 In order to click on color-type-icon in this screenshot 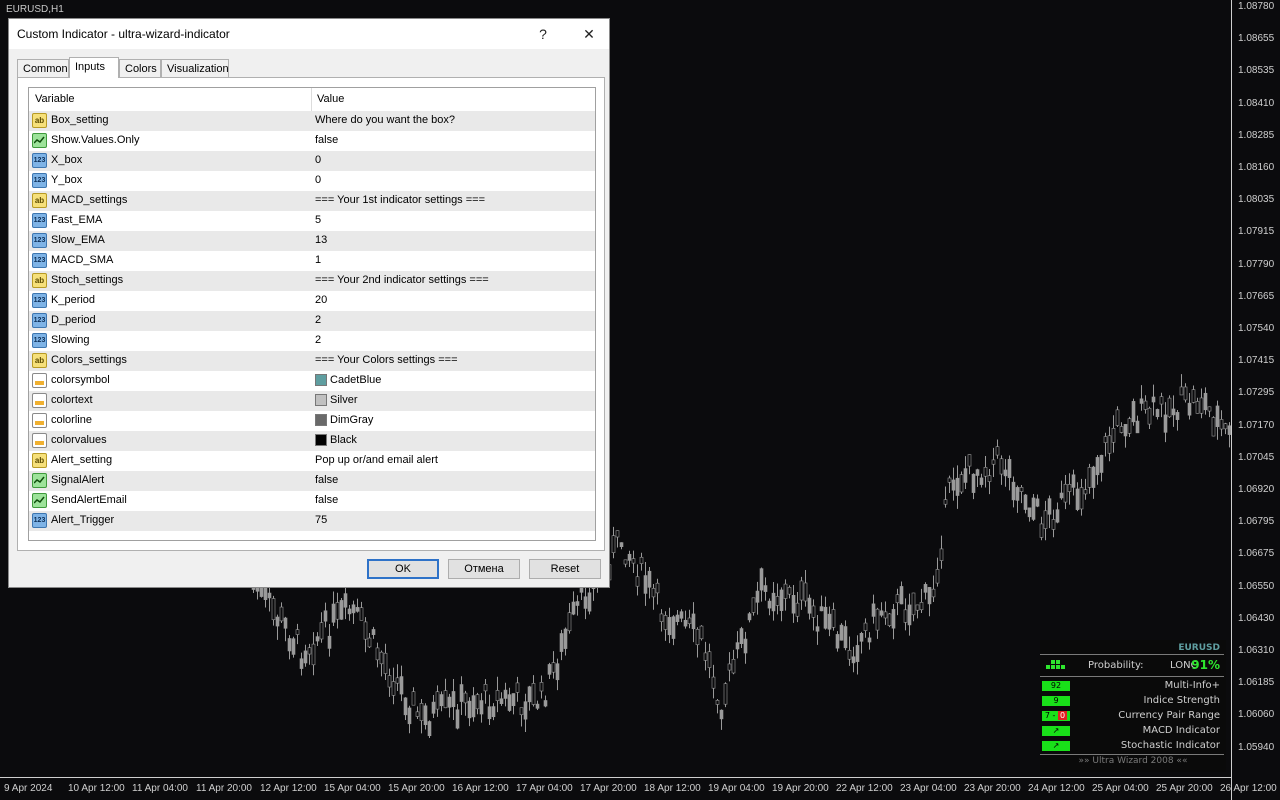, I will do `click(39, 440)`.